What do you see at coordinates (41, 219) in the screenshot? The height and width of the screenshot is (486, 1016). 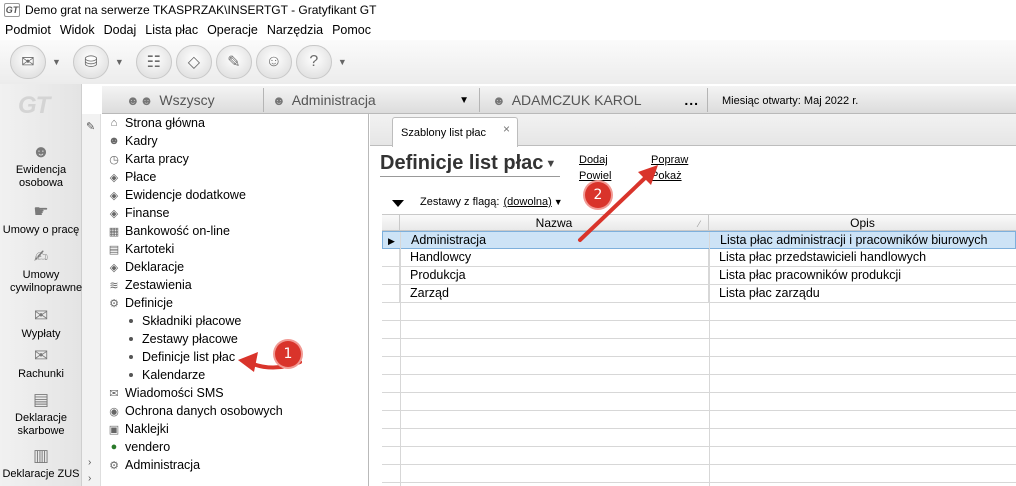 I see `nav-umowy-o-prace: ☛ Umowy o pracę` at bounding box center [41, 219].